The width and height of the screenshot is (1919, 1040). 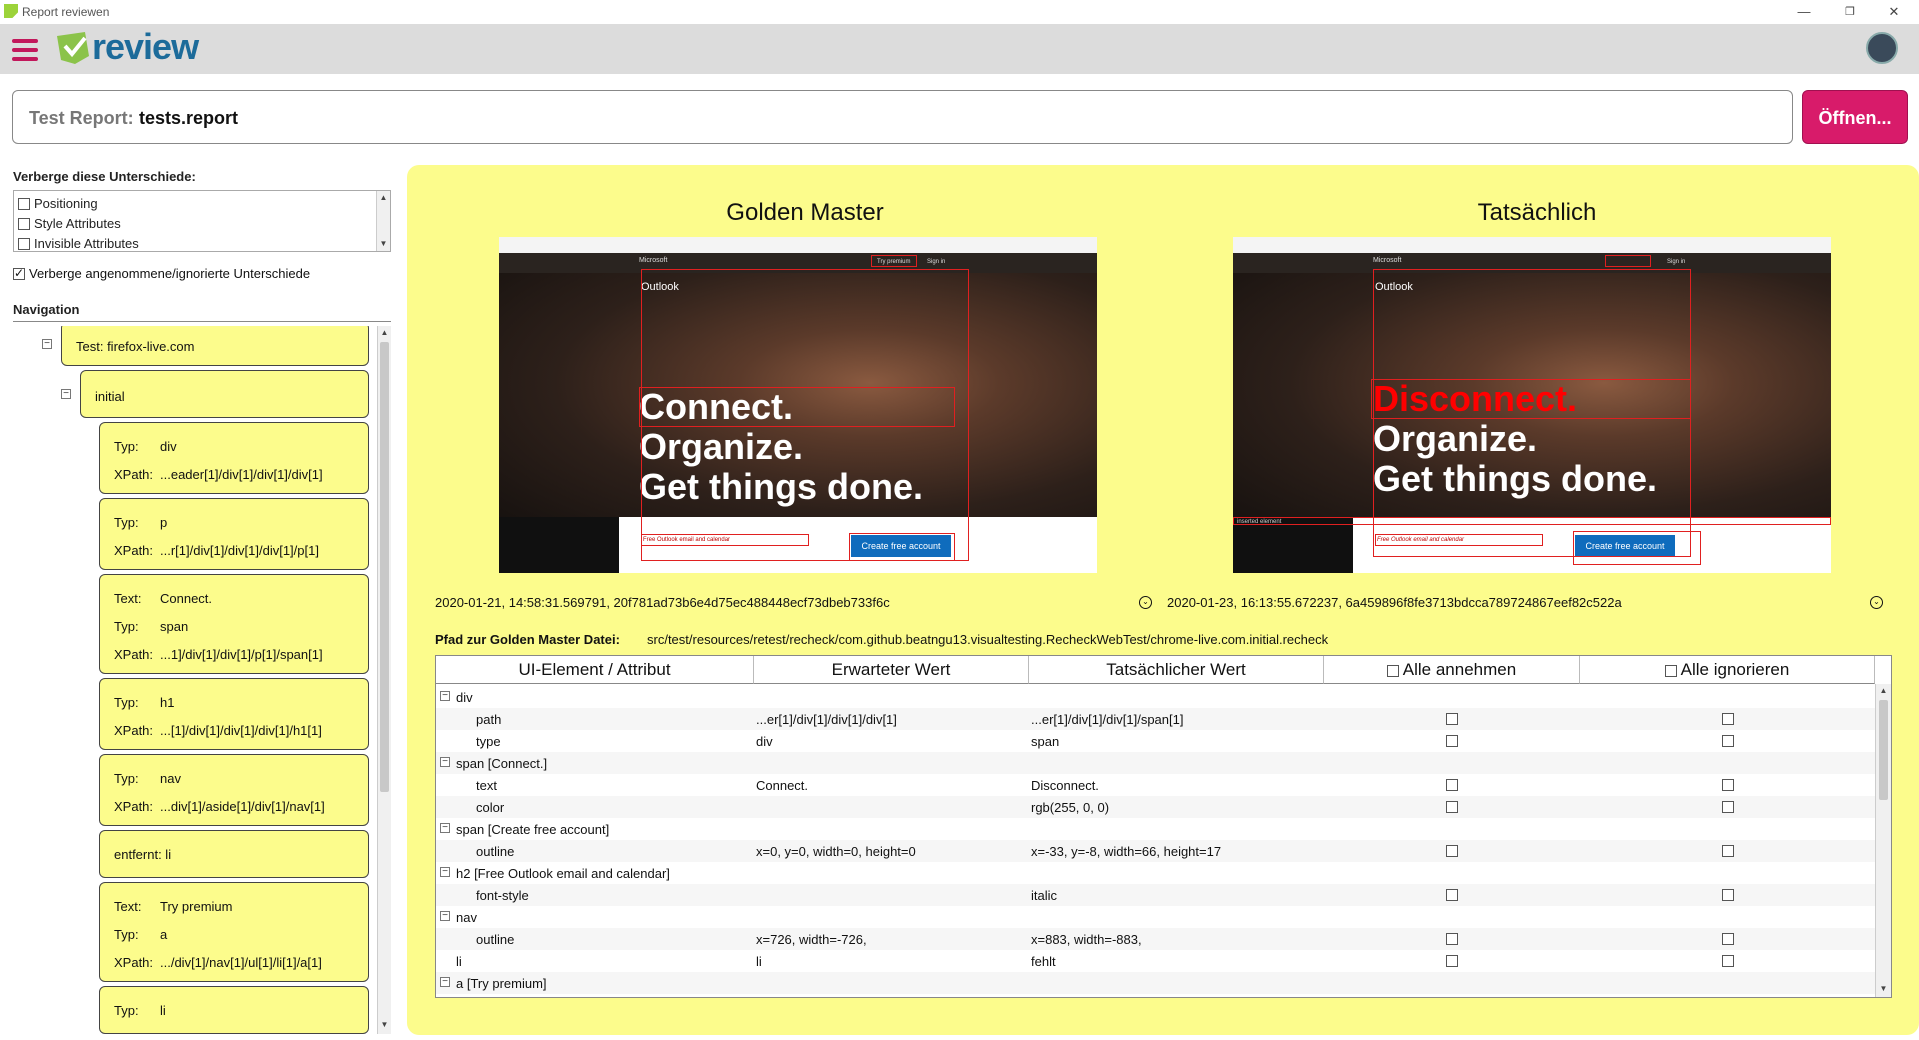 What do you see at coordinates (164, 934) in the screenshot?
I see `node-value: a` at bounding box center [164, 934].